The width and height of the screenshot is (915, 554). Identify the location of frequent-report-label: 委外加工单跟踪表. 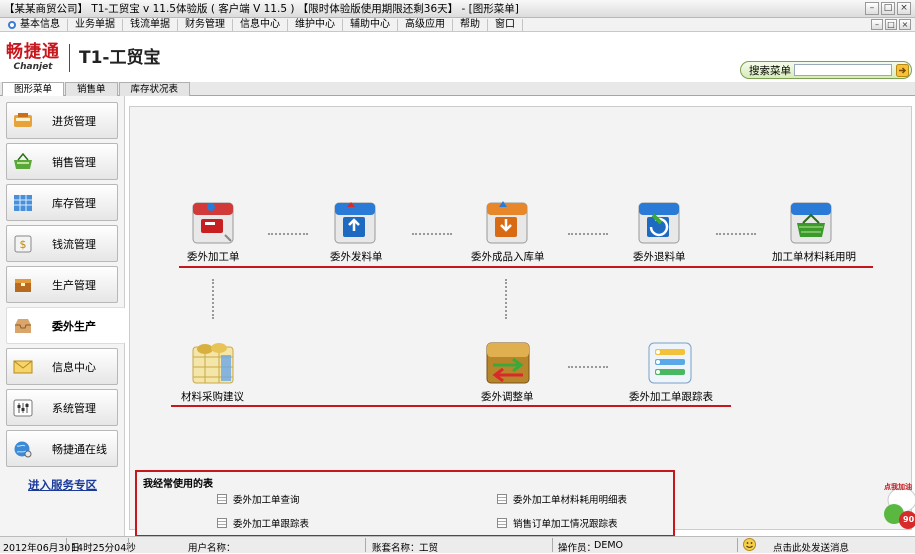
(271, 524).